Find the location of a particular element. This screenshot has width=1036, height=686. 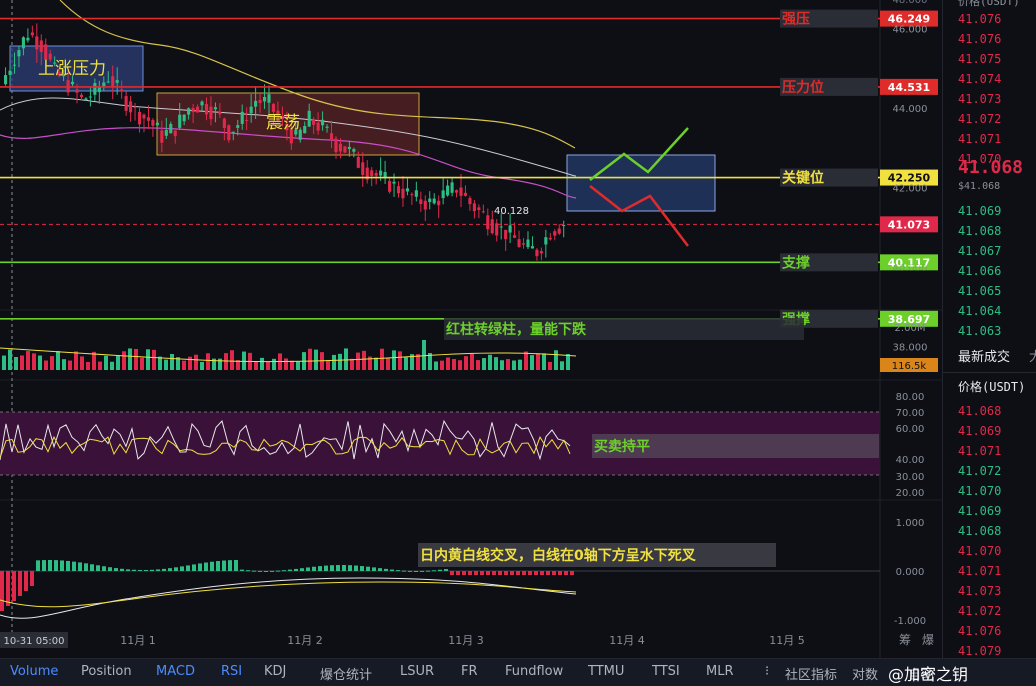

trade-price: 41.076 is located at coordinates (980, 631).